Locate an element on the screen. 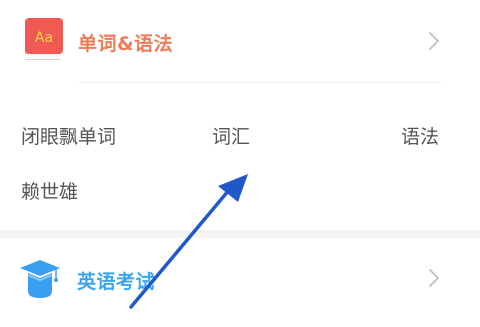  link-grammar: 语法 is located at coordinates (420, 135).